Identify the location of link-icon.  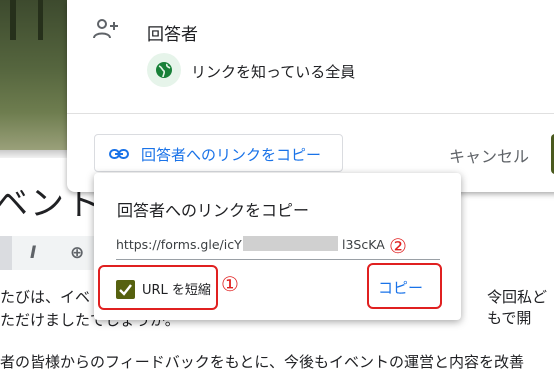
(119, 153).